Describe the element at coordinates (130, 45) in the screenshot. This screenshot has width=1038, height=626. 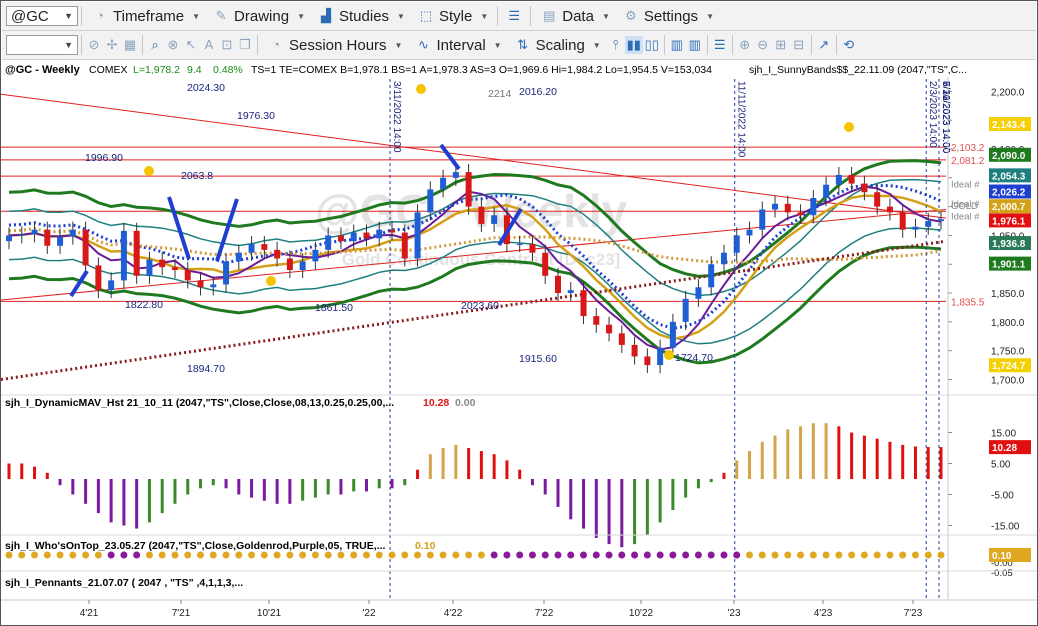
I see `grid-icon: ▦` at that location.